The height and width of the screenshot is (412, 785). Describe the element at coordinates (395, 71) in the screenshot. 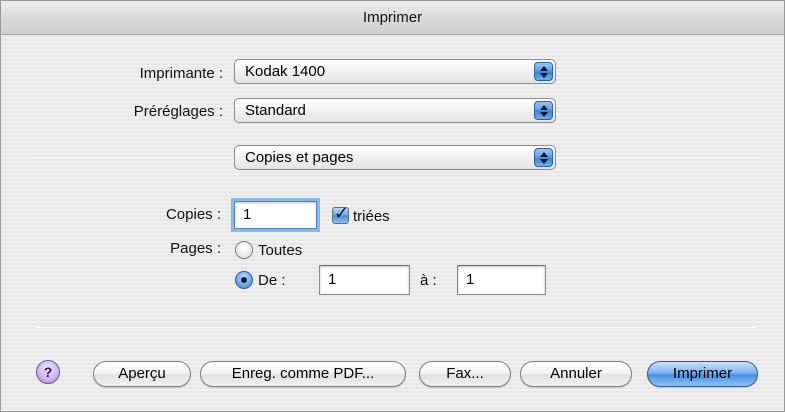

I see `printer-popup: Kodak 1400` at that location.